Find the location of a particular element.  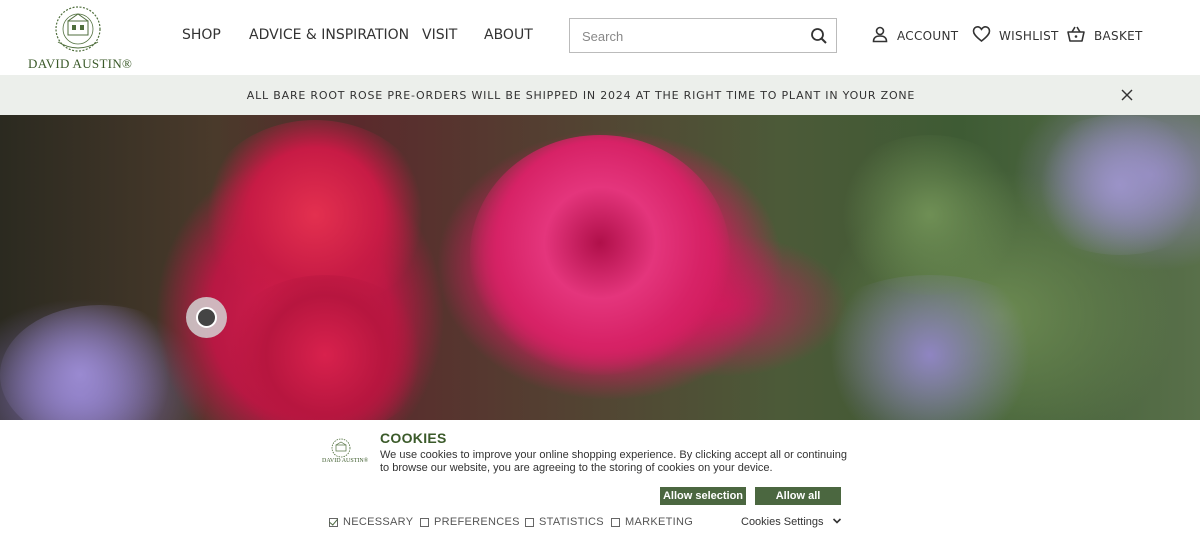

nav-about: ABOUT is located at coordinates (508, 35).